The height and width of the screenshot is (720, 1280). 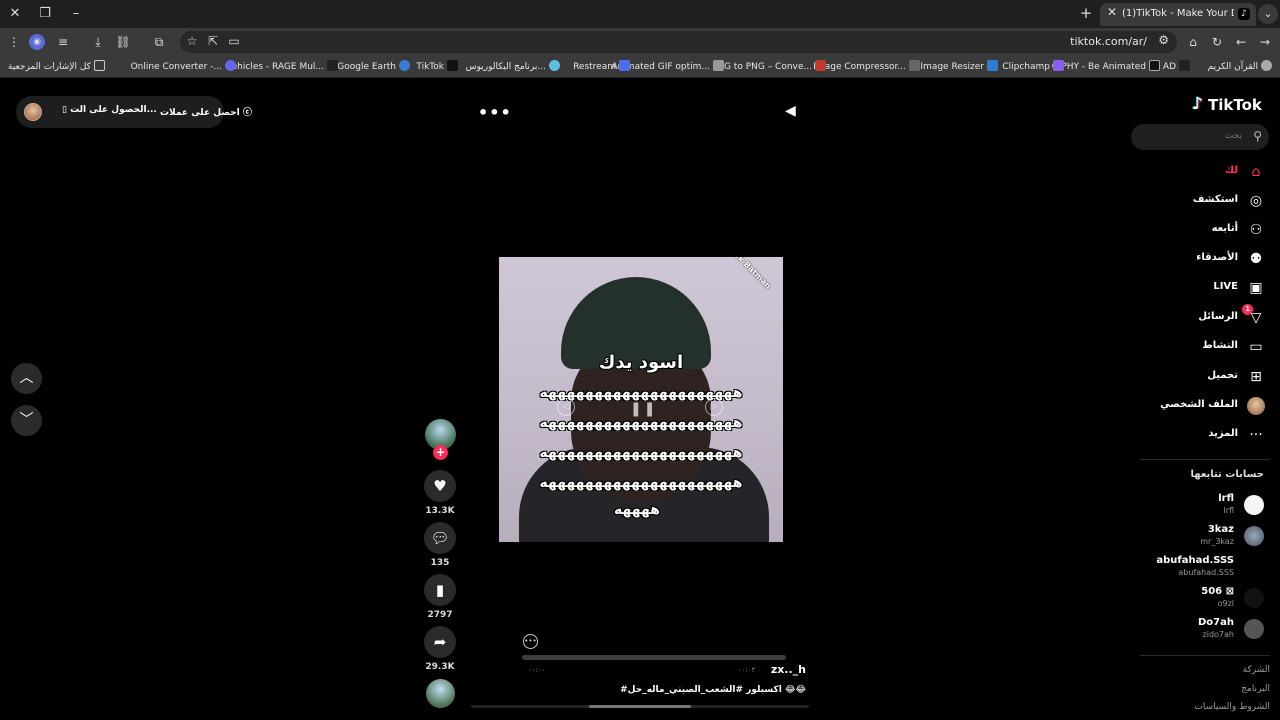 What do you see at coordinates (14, 42) in the screenshot?
I see `menu-kebab-icon: ⋮` at bounding box center [14, 42].